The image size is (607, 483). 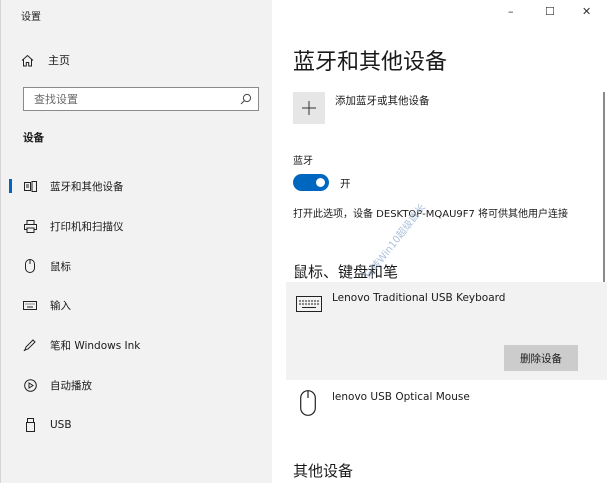 I want to click on home-icon, so click(x=27, y=60).